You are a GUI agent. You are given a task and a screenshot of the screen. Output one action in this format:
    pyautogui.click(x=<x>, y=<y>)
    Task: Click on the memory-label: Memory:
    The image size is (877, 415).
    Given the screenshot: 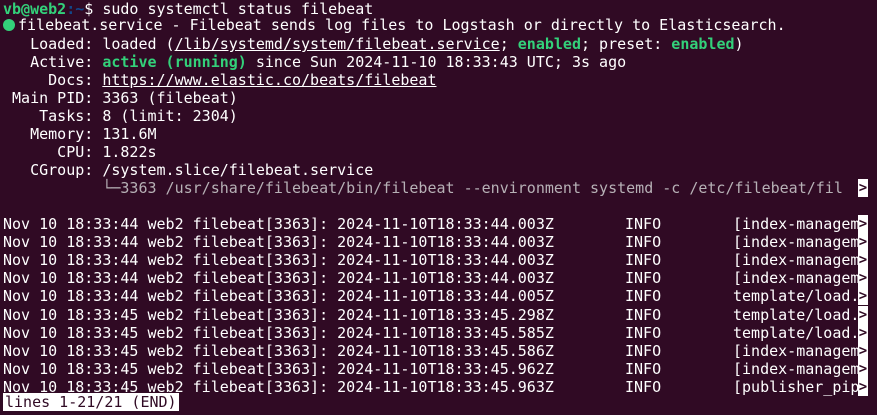 What is the action you would take?
    pyautogui.click(x=53, y=134)
    